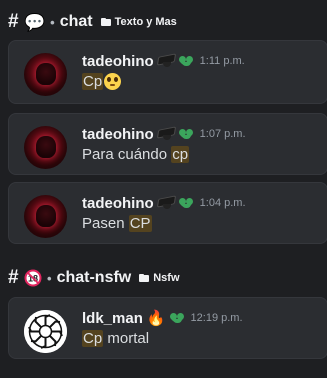 The height and width of the screenshot is (378, 327). Describe the element at coordinates (35, 22) in the screenshot. I see `speech-bubble-icon: 💬` at that location.